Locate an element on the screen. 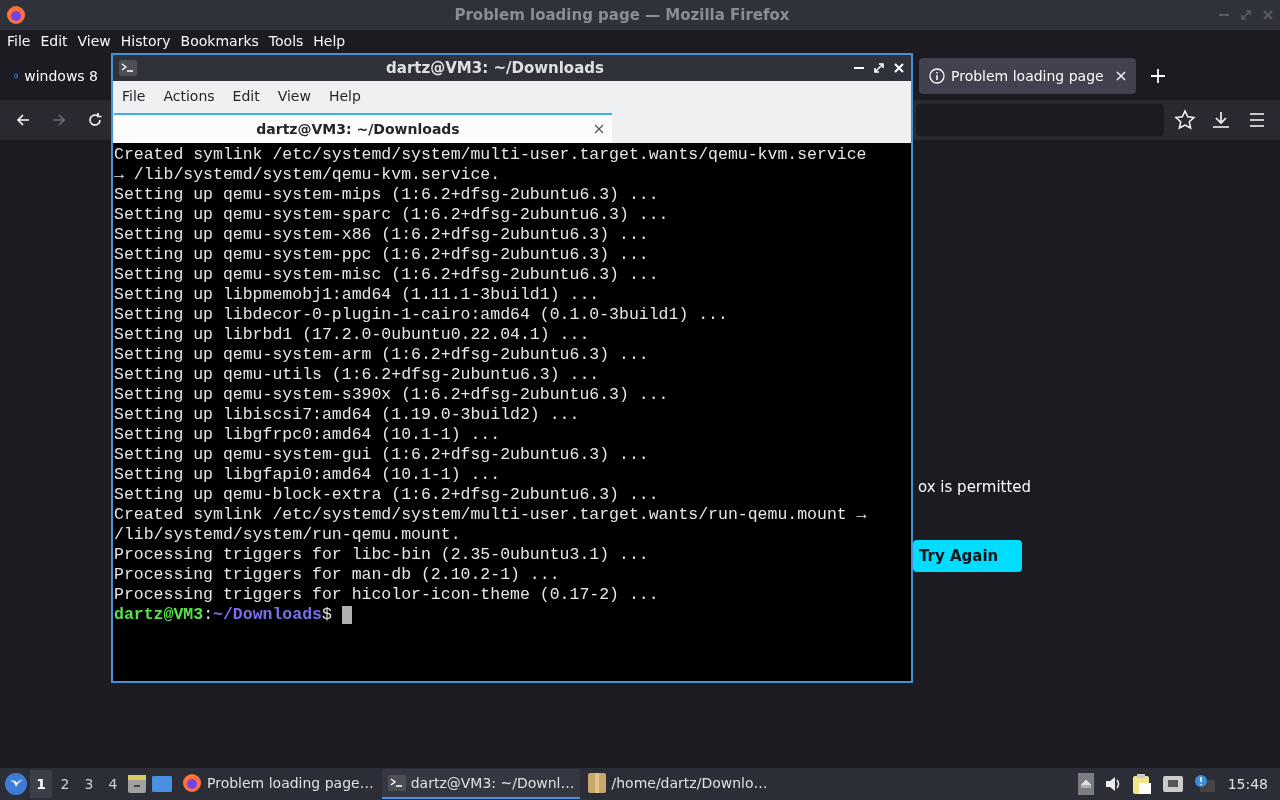 Image resolution: width=1280 pixels, height=800 pixels. window-title: Problem loading page — Mozilla Firefox is located at coordinates (622, 15).